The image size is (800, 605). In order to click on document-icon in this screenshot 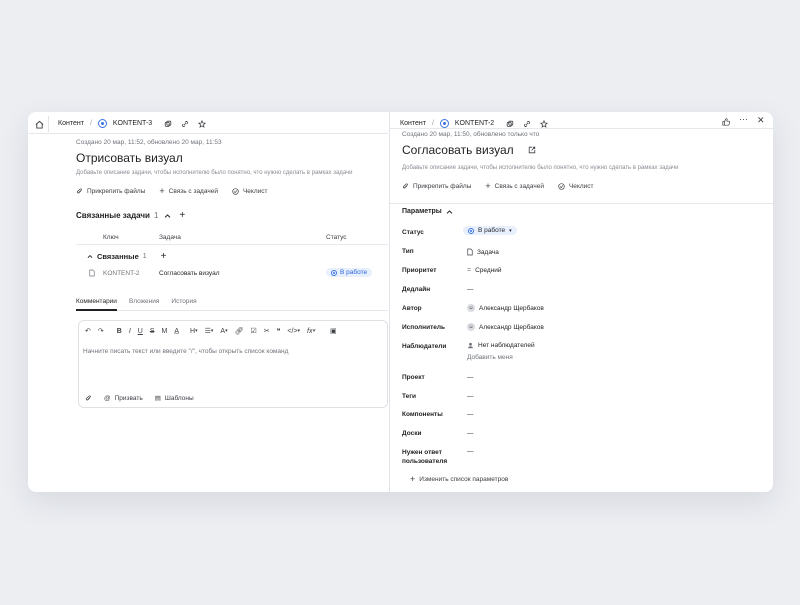, I will do `click(470, 252)`.